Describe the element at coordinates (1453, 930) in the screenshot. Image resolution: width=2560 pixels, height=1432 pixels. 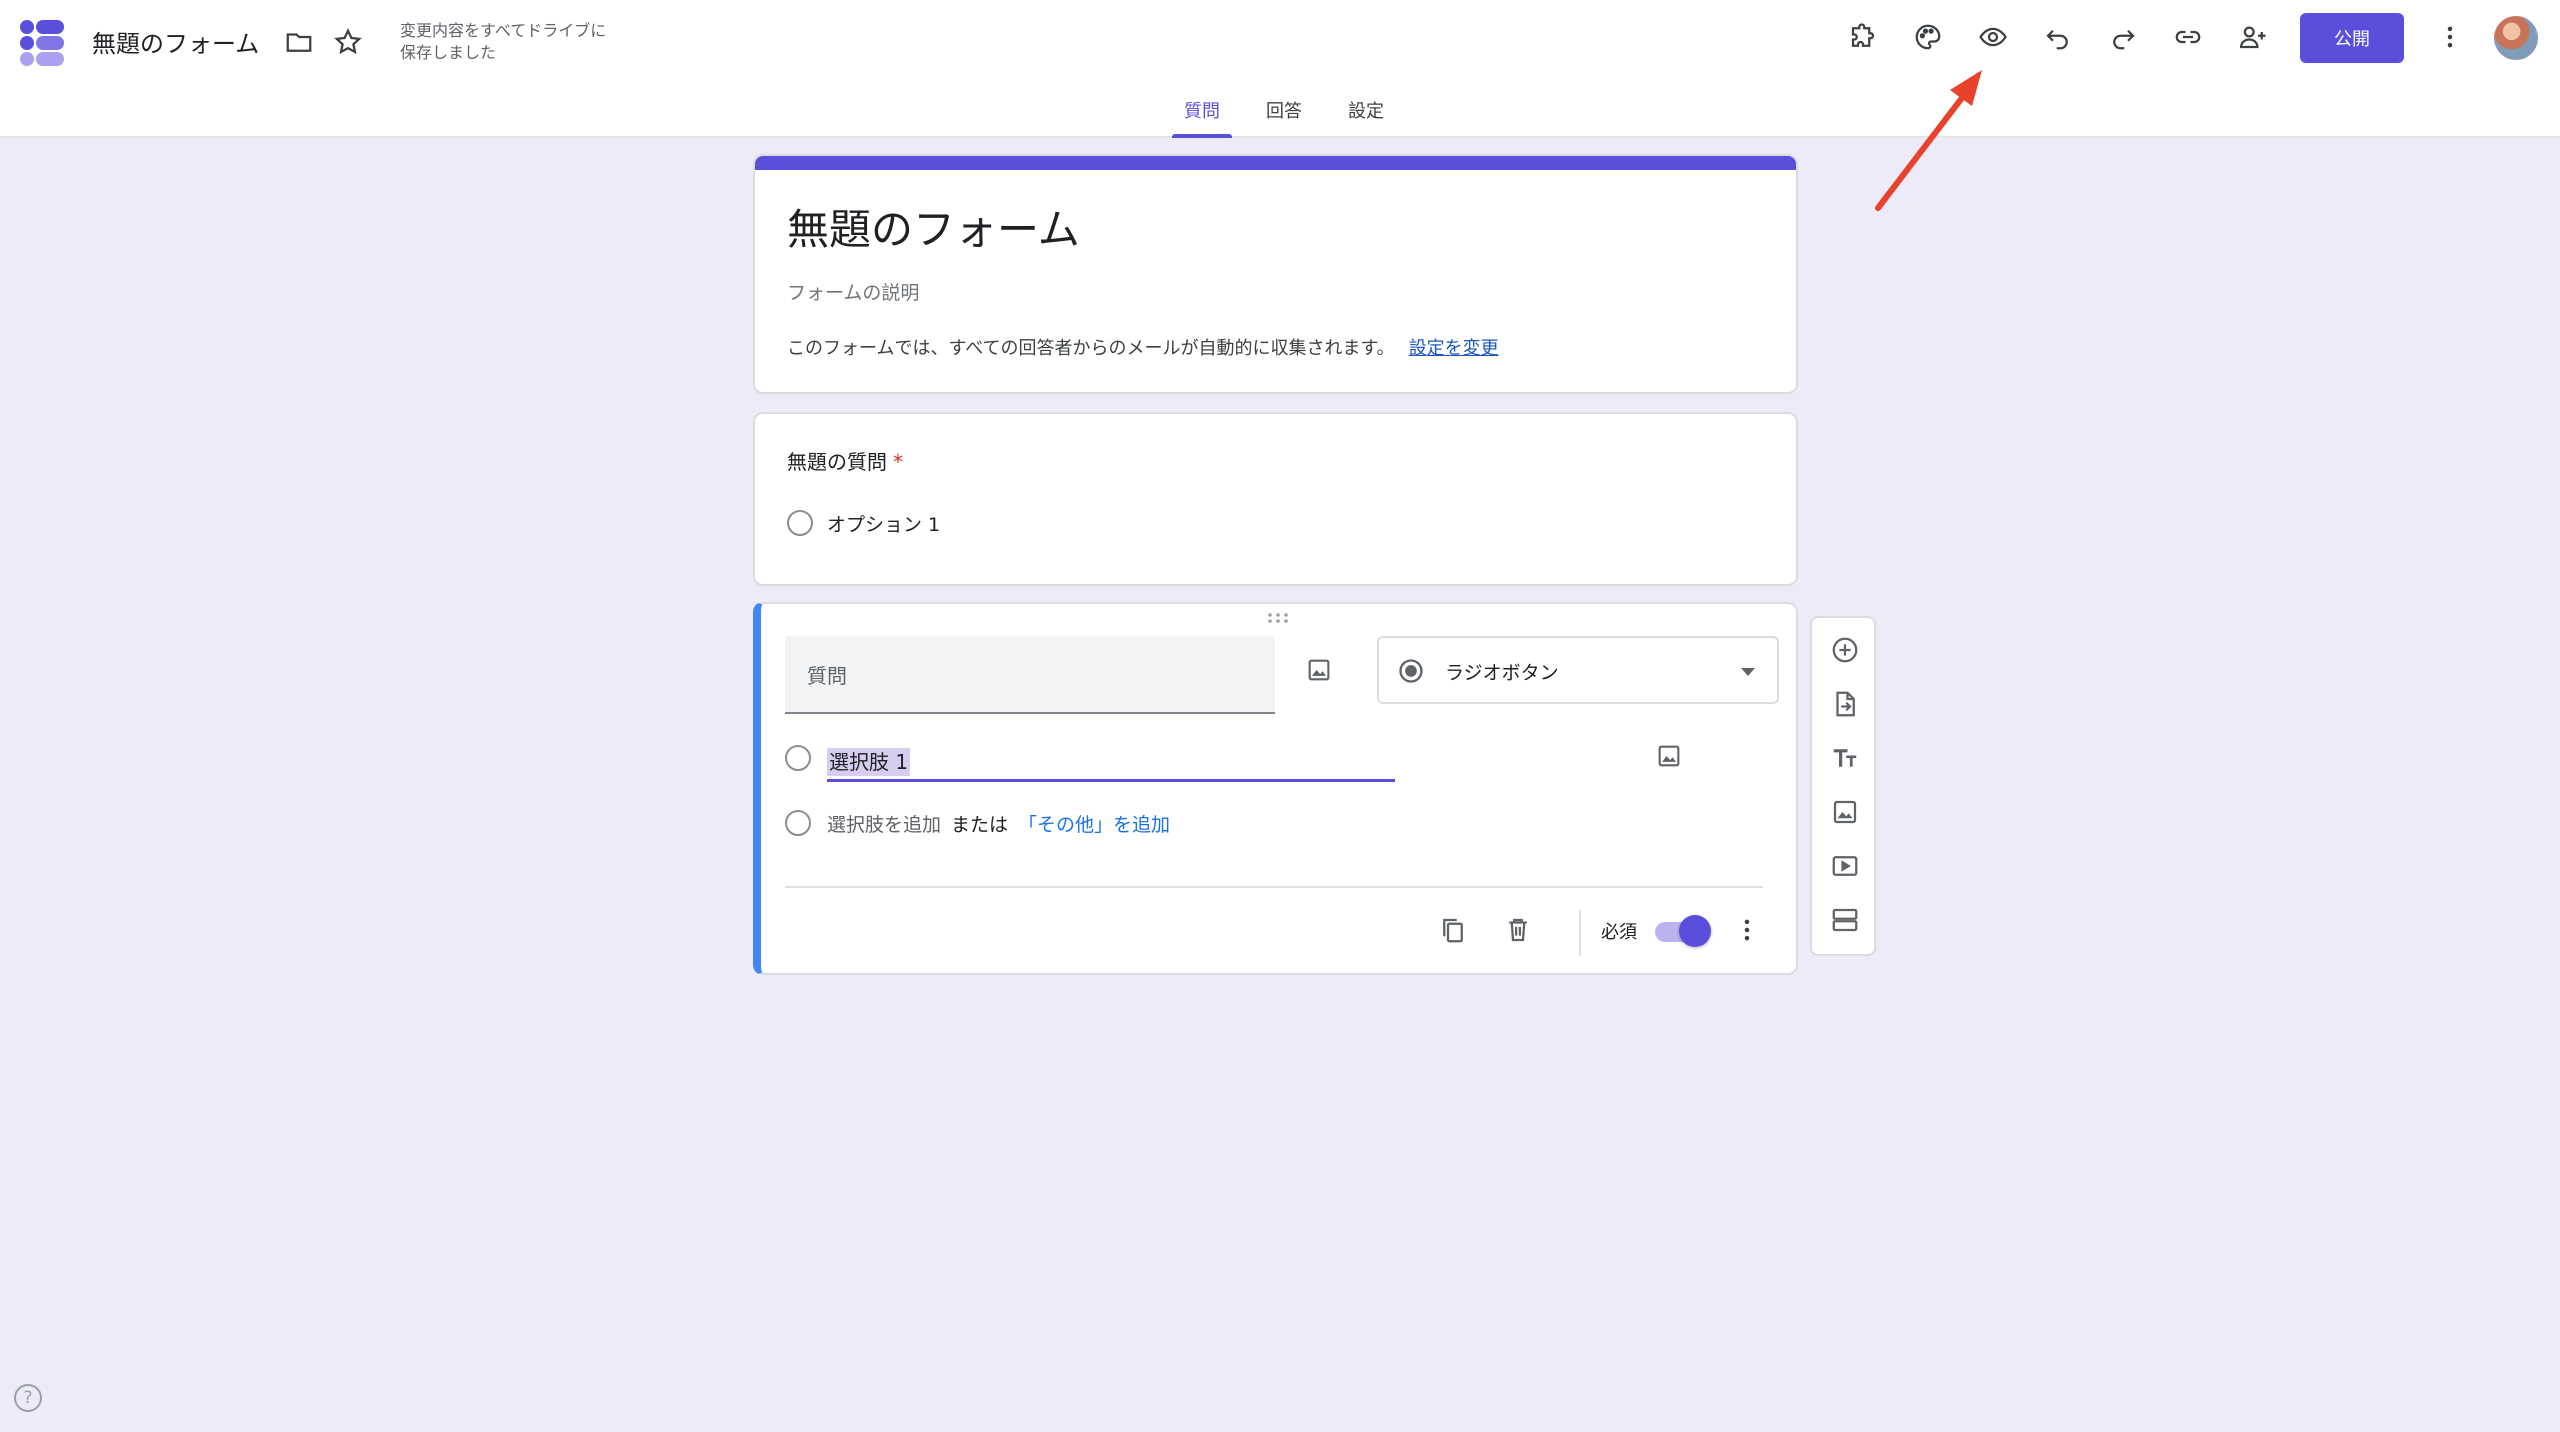
I see `duplicate-icon` at that location.